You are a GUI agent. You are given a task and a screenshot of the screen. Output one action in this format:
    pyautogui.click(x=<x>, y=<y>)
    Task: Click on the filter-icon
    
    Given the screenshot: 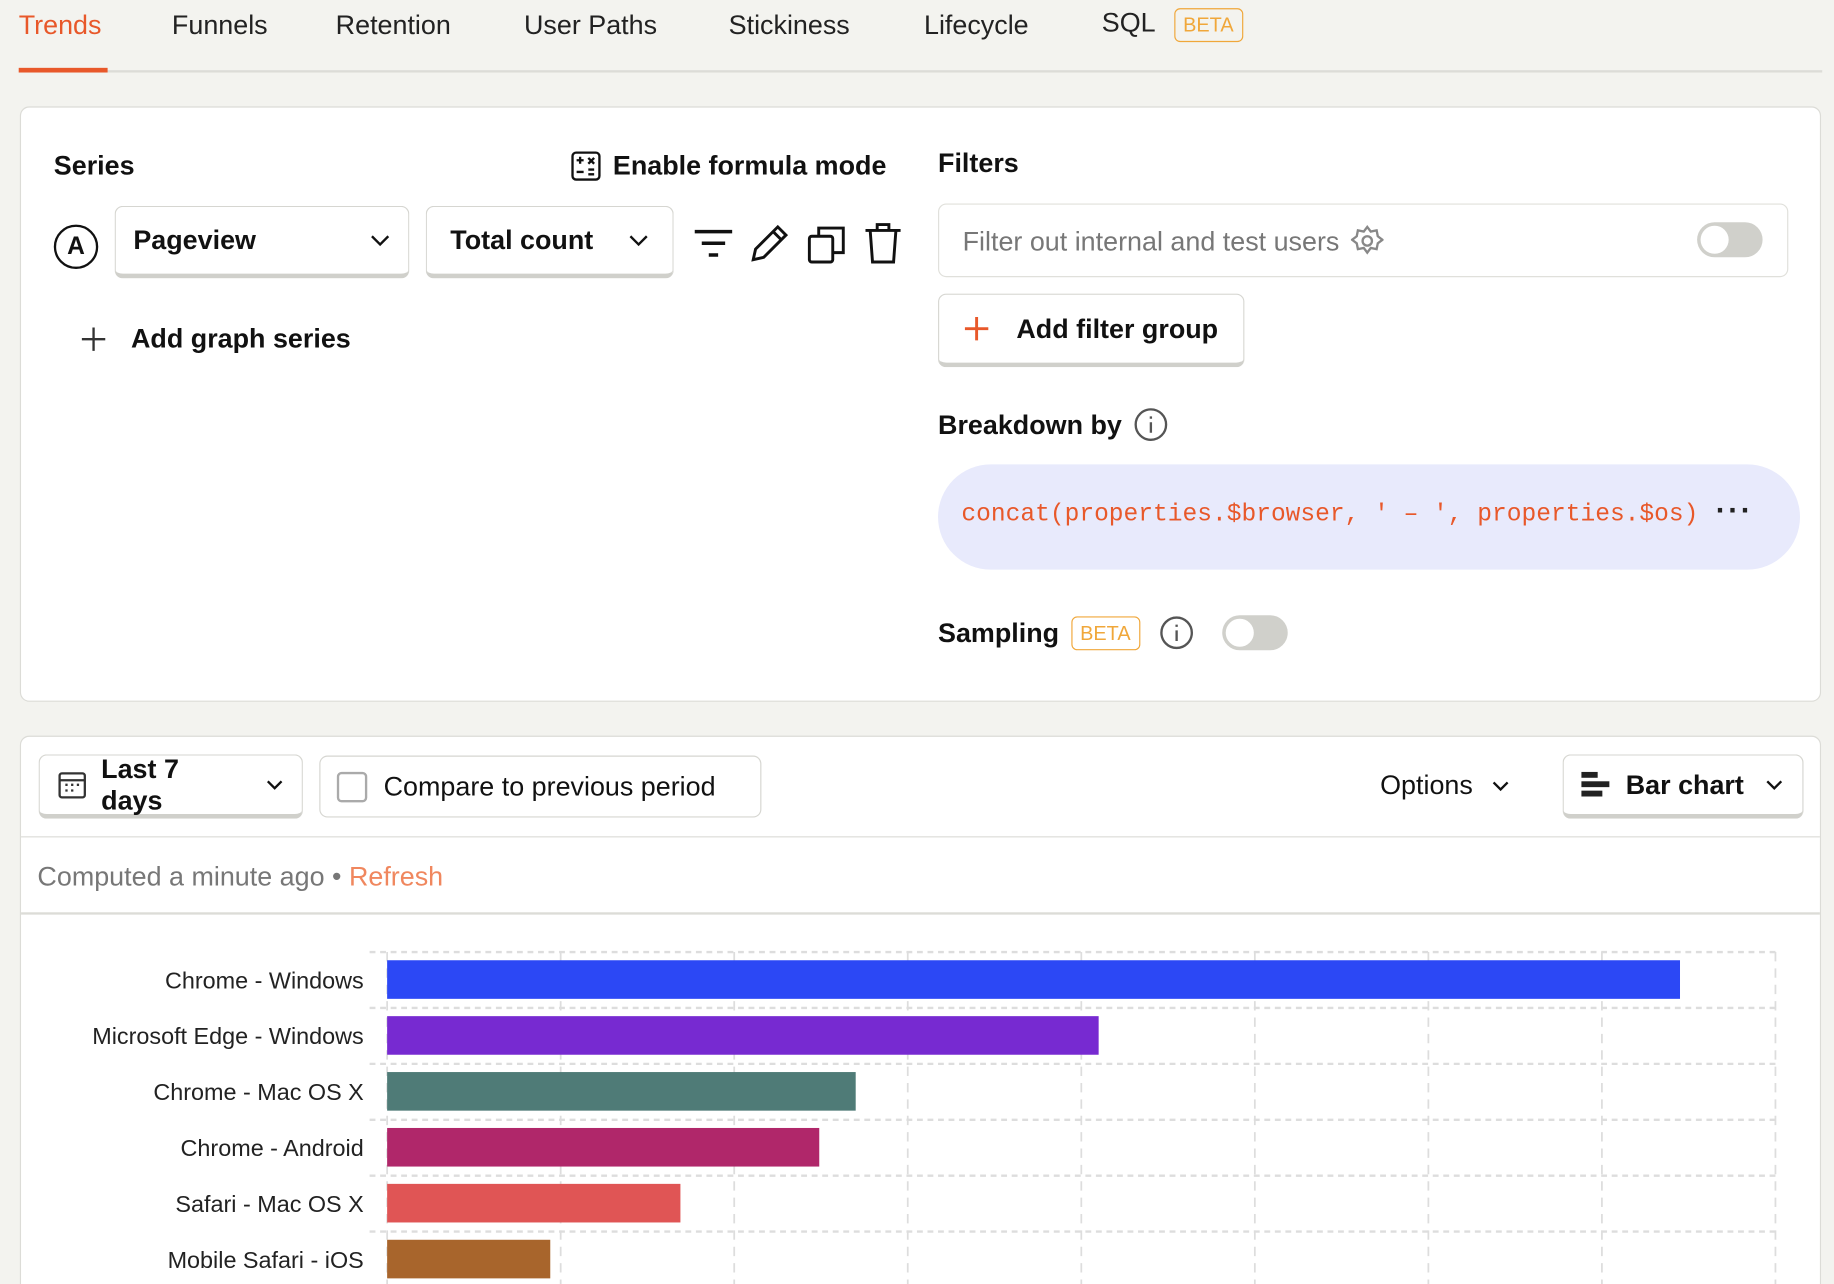 What is the action you would take?
    pyautogui.click(x=713, y=245)
    